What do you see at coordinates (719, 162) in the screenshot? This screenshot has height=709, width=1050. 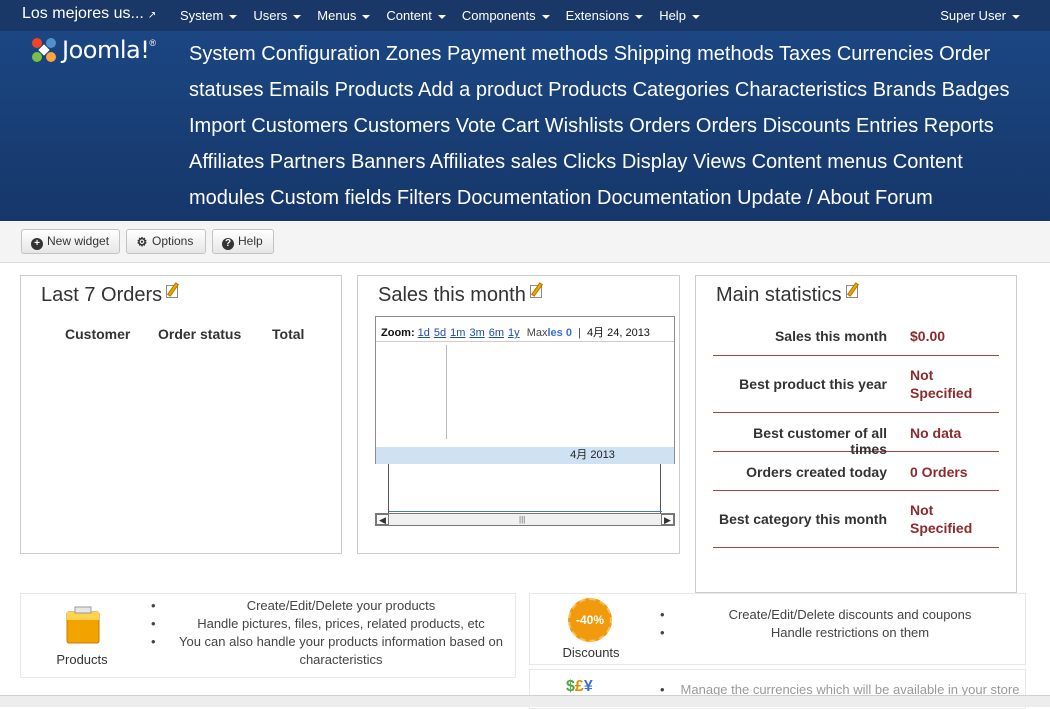 I see `link-views: Views` at bounding box center [719, 162].